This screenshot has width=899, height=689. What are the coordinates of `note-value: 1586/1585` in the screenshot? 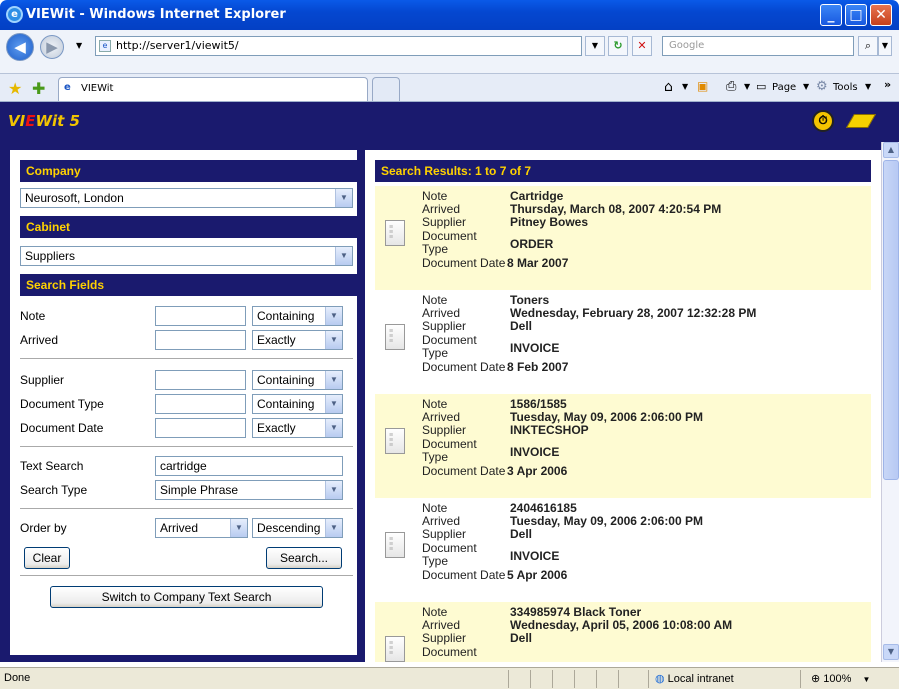 It's located at (538, 404).